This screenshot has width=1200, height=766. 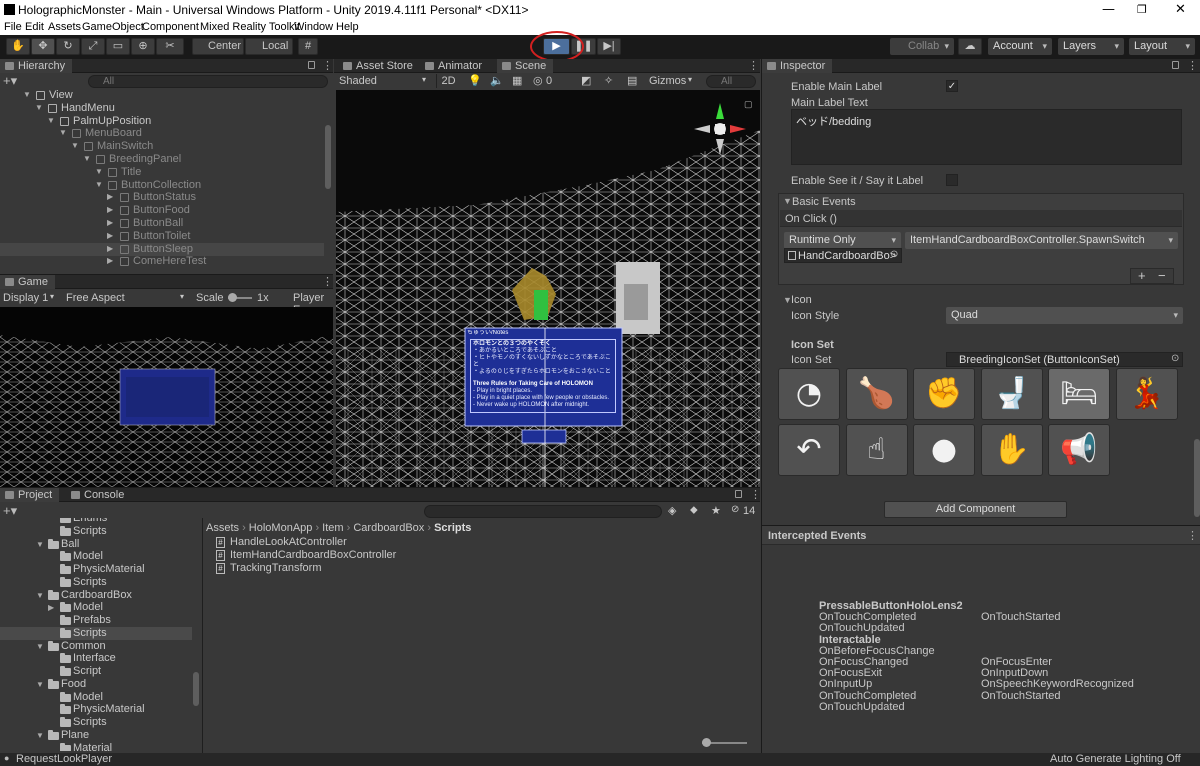 What do you see at coordinates (1108, 9) in the screenshot?
I see `minimize-icon: —` at bounding box center [1108, 9].